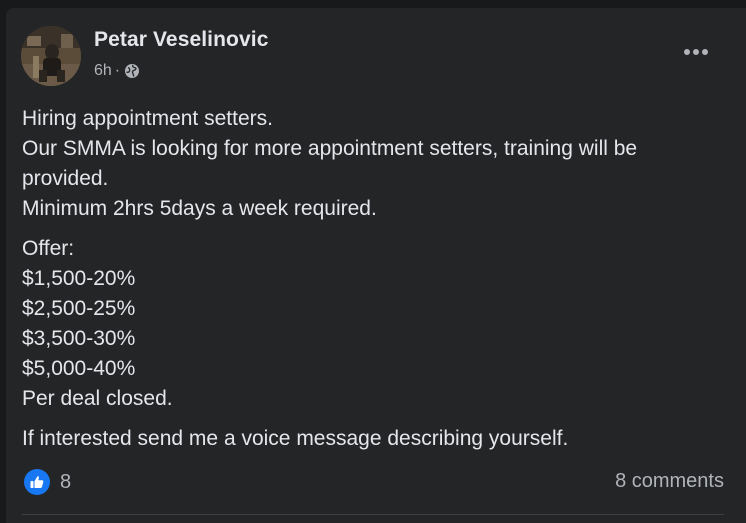 The width and height of the screenshot is (746, 523). What do you see at coordinates (132, 71) in the screenshot?
I see `globe-icon` at bounding box center [132, 71].